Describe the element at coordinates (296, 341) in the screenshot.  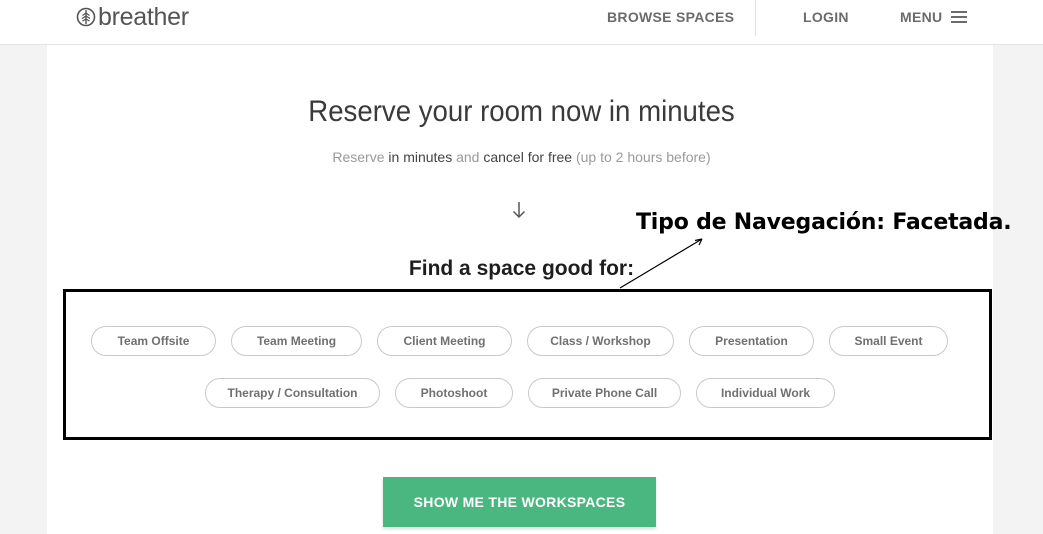
I see `facet-chip-team-meeting: Team Meeting` at that location.